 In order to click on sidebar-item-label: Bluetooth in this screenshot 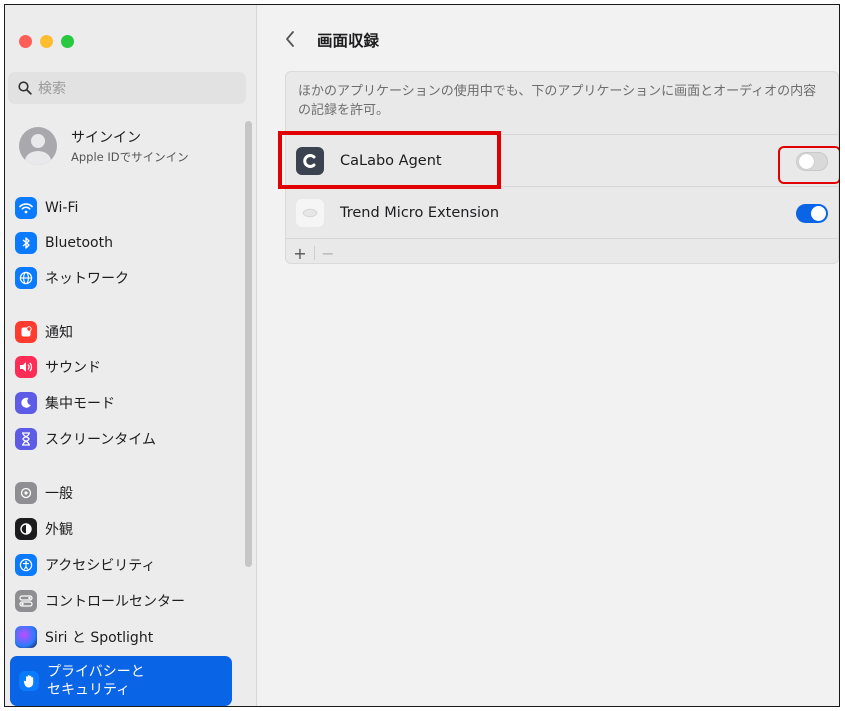, I will do `click(79, 243)`.